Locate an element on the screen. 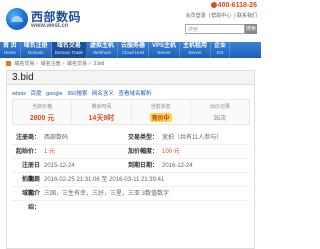  auction-stats: 当前价格 2800 元 剩余时间 14天9时 当前状态 竞价中 出价记录 35次 is located at coordinates (131, 112).